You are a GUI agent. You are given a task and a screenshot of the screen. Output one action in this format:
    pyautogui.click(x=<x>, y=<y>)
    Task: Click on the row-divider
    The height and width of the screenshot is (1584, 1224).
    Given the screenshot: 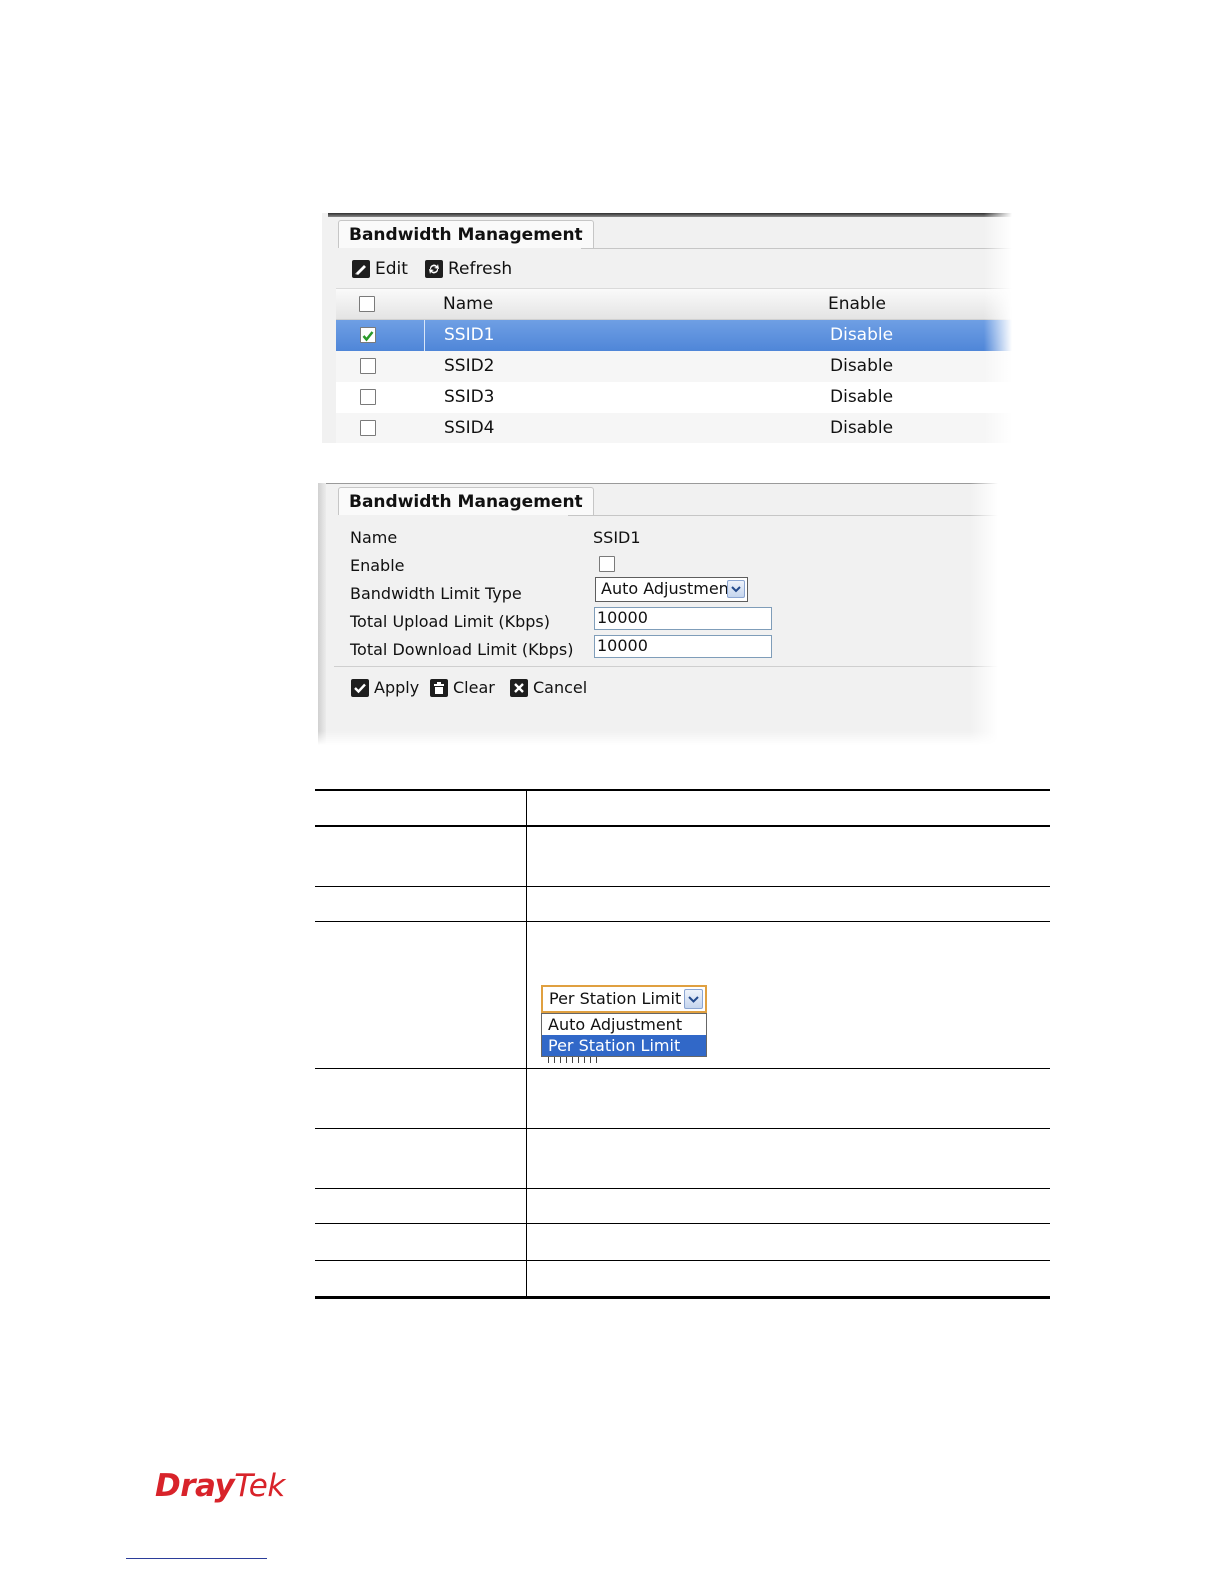 What is the action you would take?
    pyautogui.click(x=424, y=335)
    